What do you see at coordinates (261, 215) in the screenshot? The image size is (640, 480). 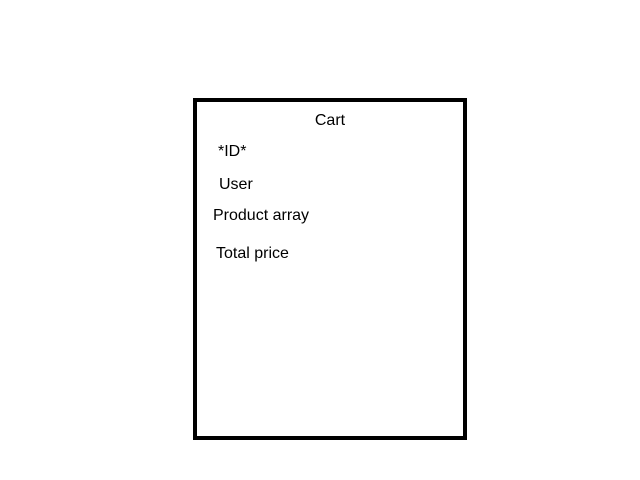 I see `field-product-array: Product array` at bounding box center [261, 215].